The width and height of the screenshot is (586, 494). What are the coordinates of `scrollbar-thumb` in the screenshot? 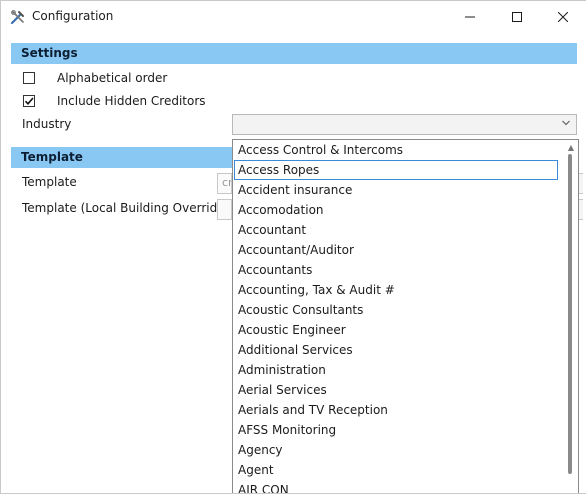 It's located at (570, 314).